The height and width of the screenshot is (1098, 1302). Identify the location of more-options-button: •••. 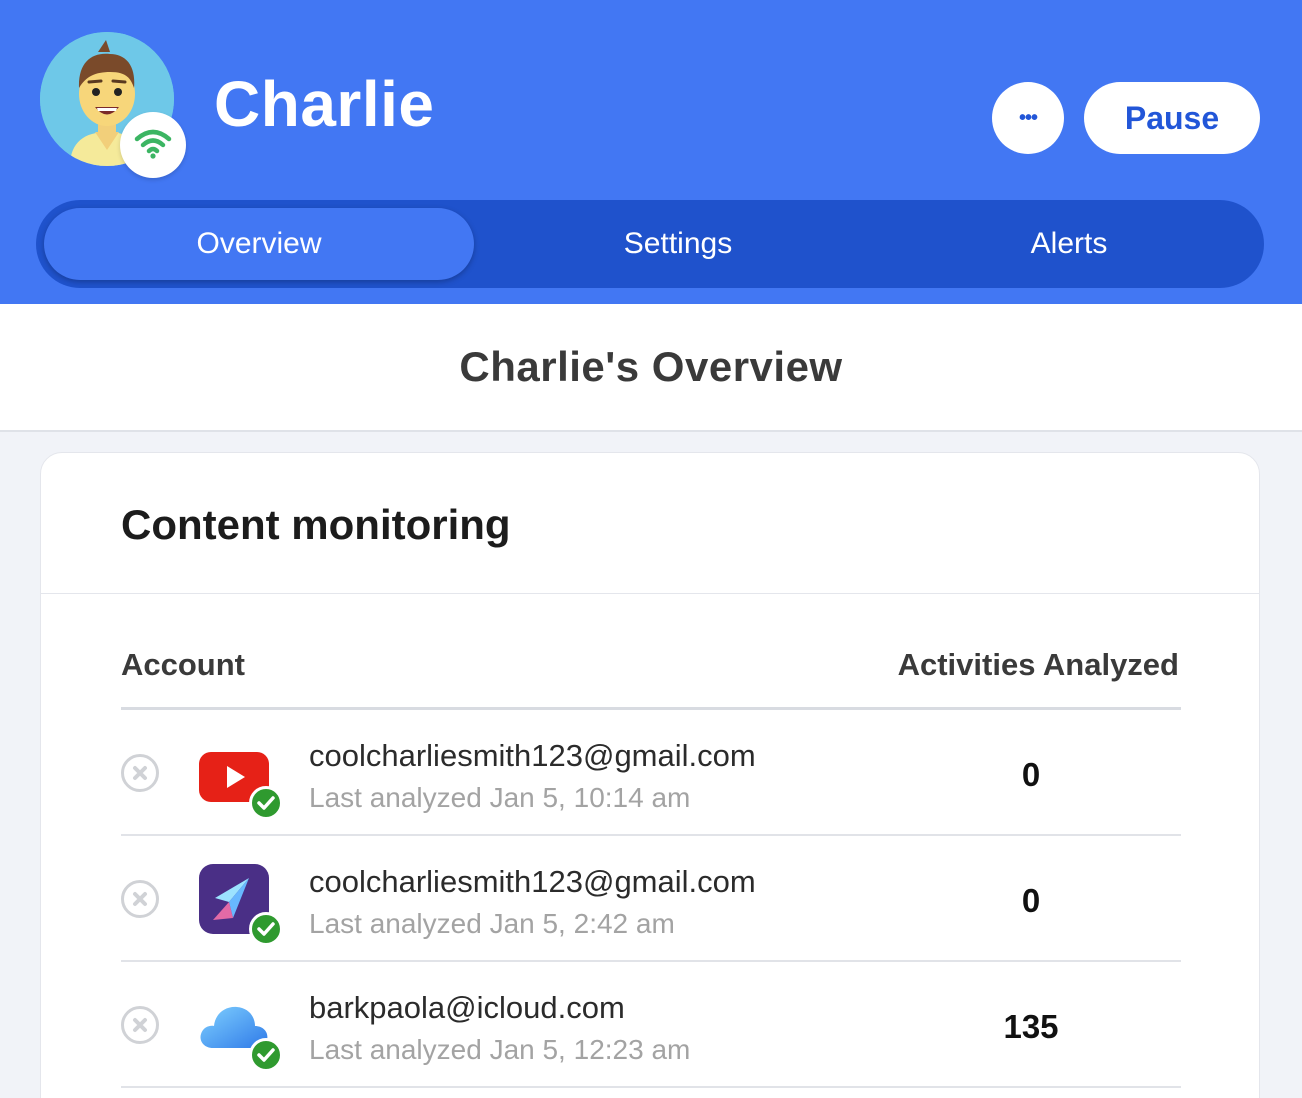
(1028, 118).